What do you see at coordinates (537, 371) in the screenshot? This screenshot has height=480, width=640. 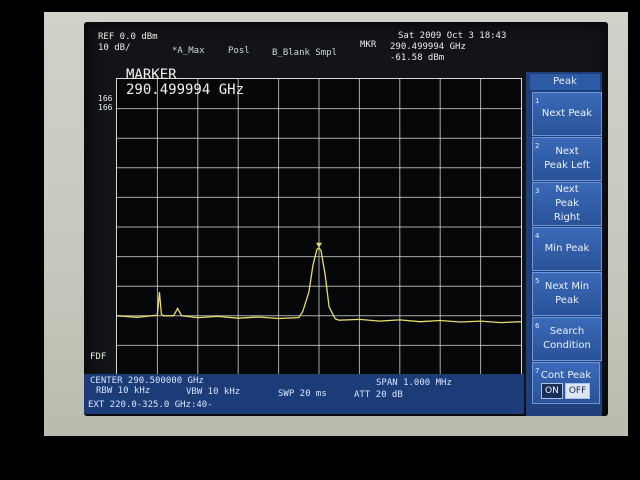 I see `softkey-number: 7` at bounding box center [537, 371].